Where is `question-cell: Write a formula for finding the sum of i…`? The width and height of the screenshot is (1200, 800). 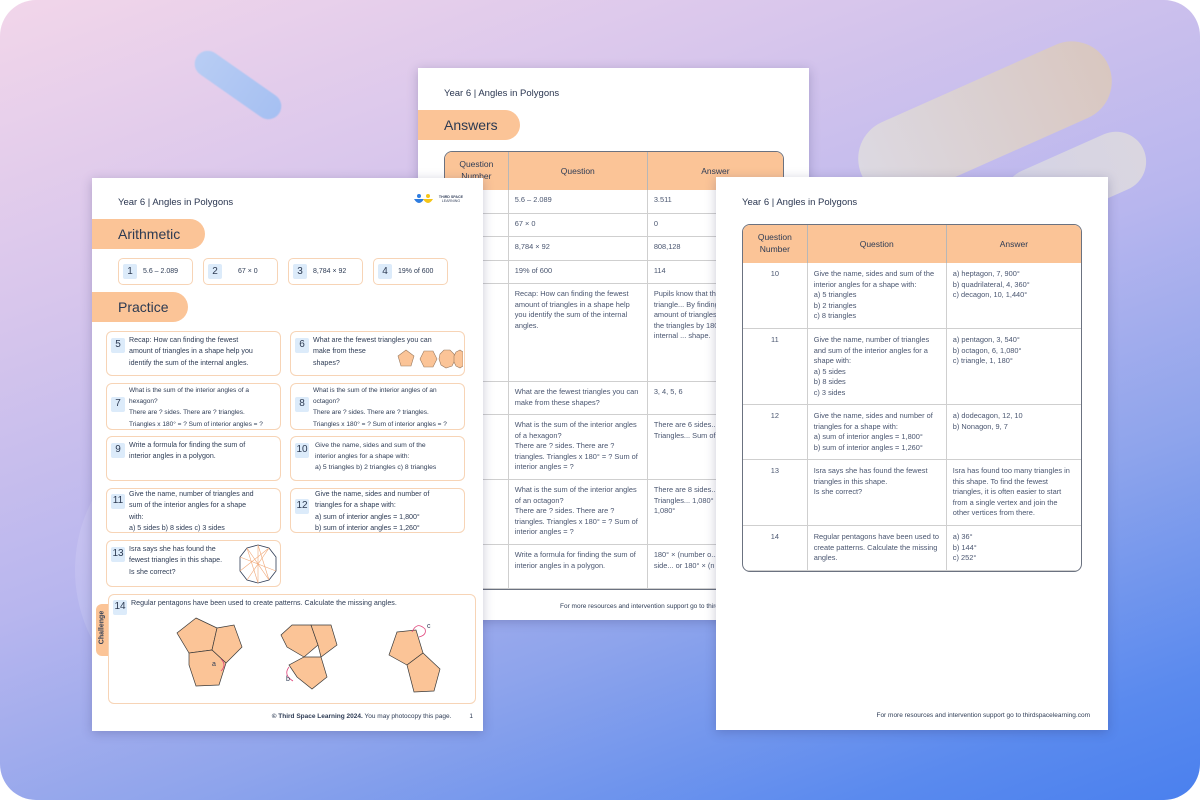 question-cell: Write a formula for finding the sum of i… is located at coordinates (578, 567).